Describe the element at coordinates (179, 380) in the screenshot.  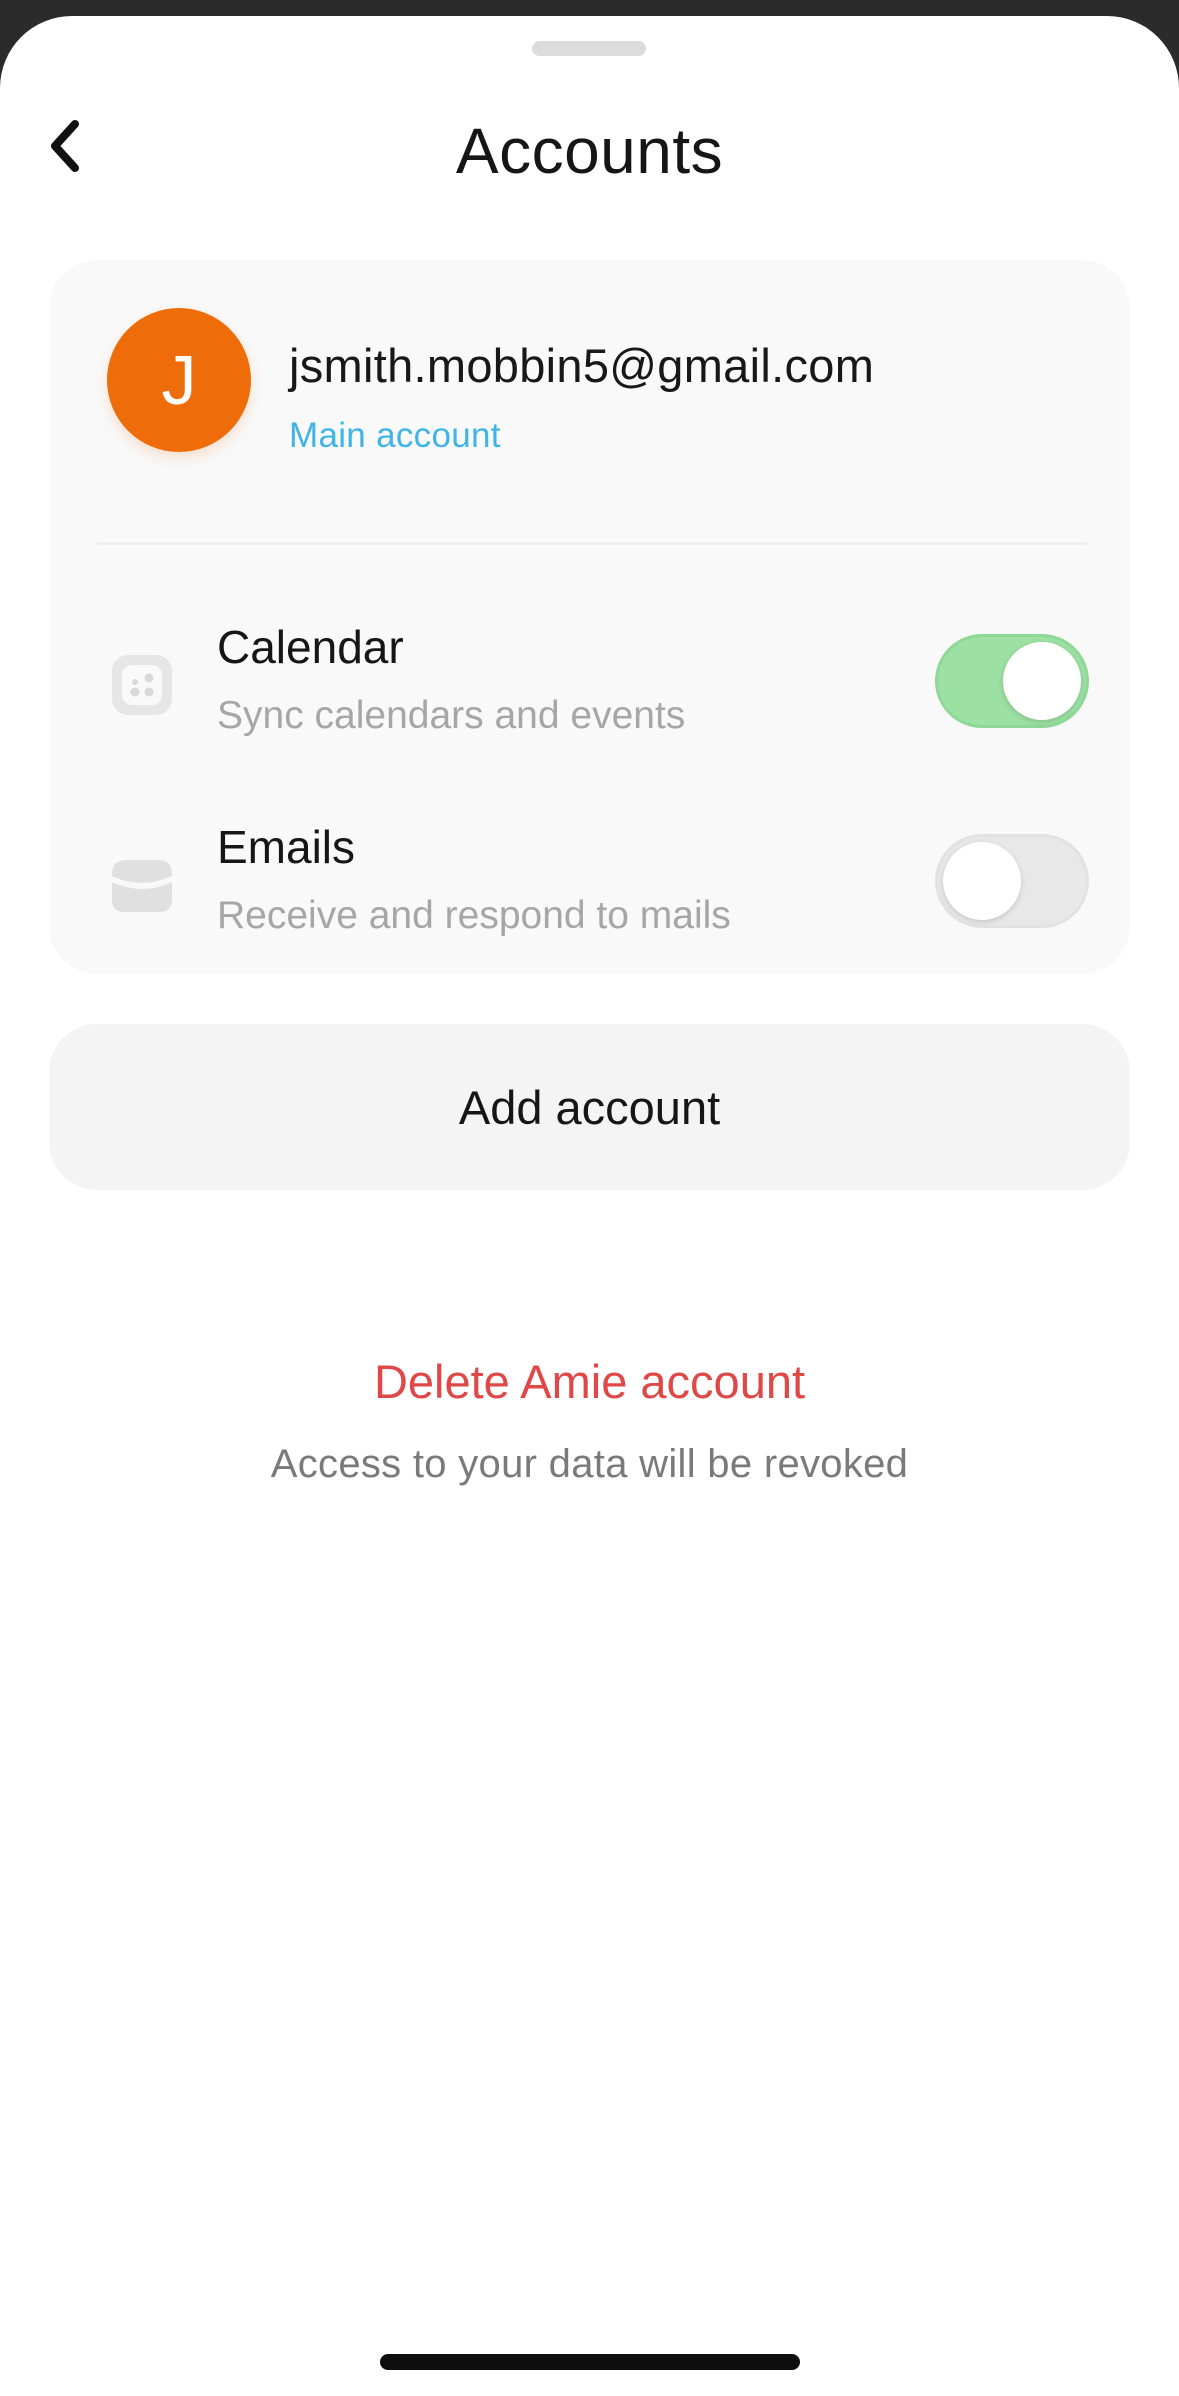
I see `avatar: J` at that location.